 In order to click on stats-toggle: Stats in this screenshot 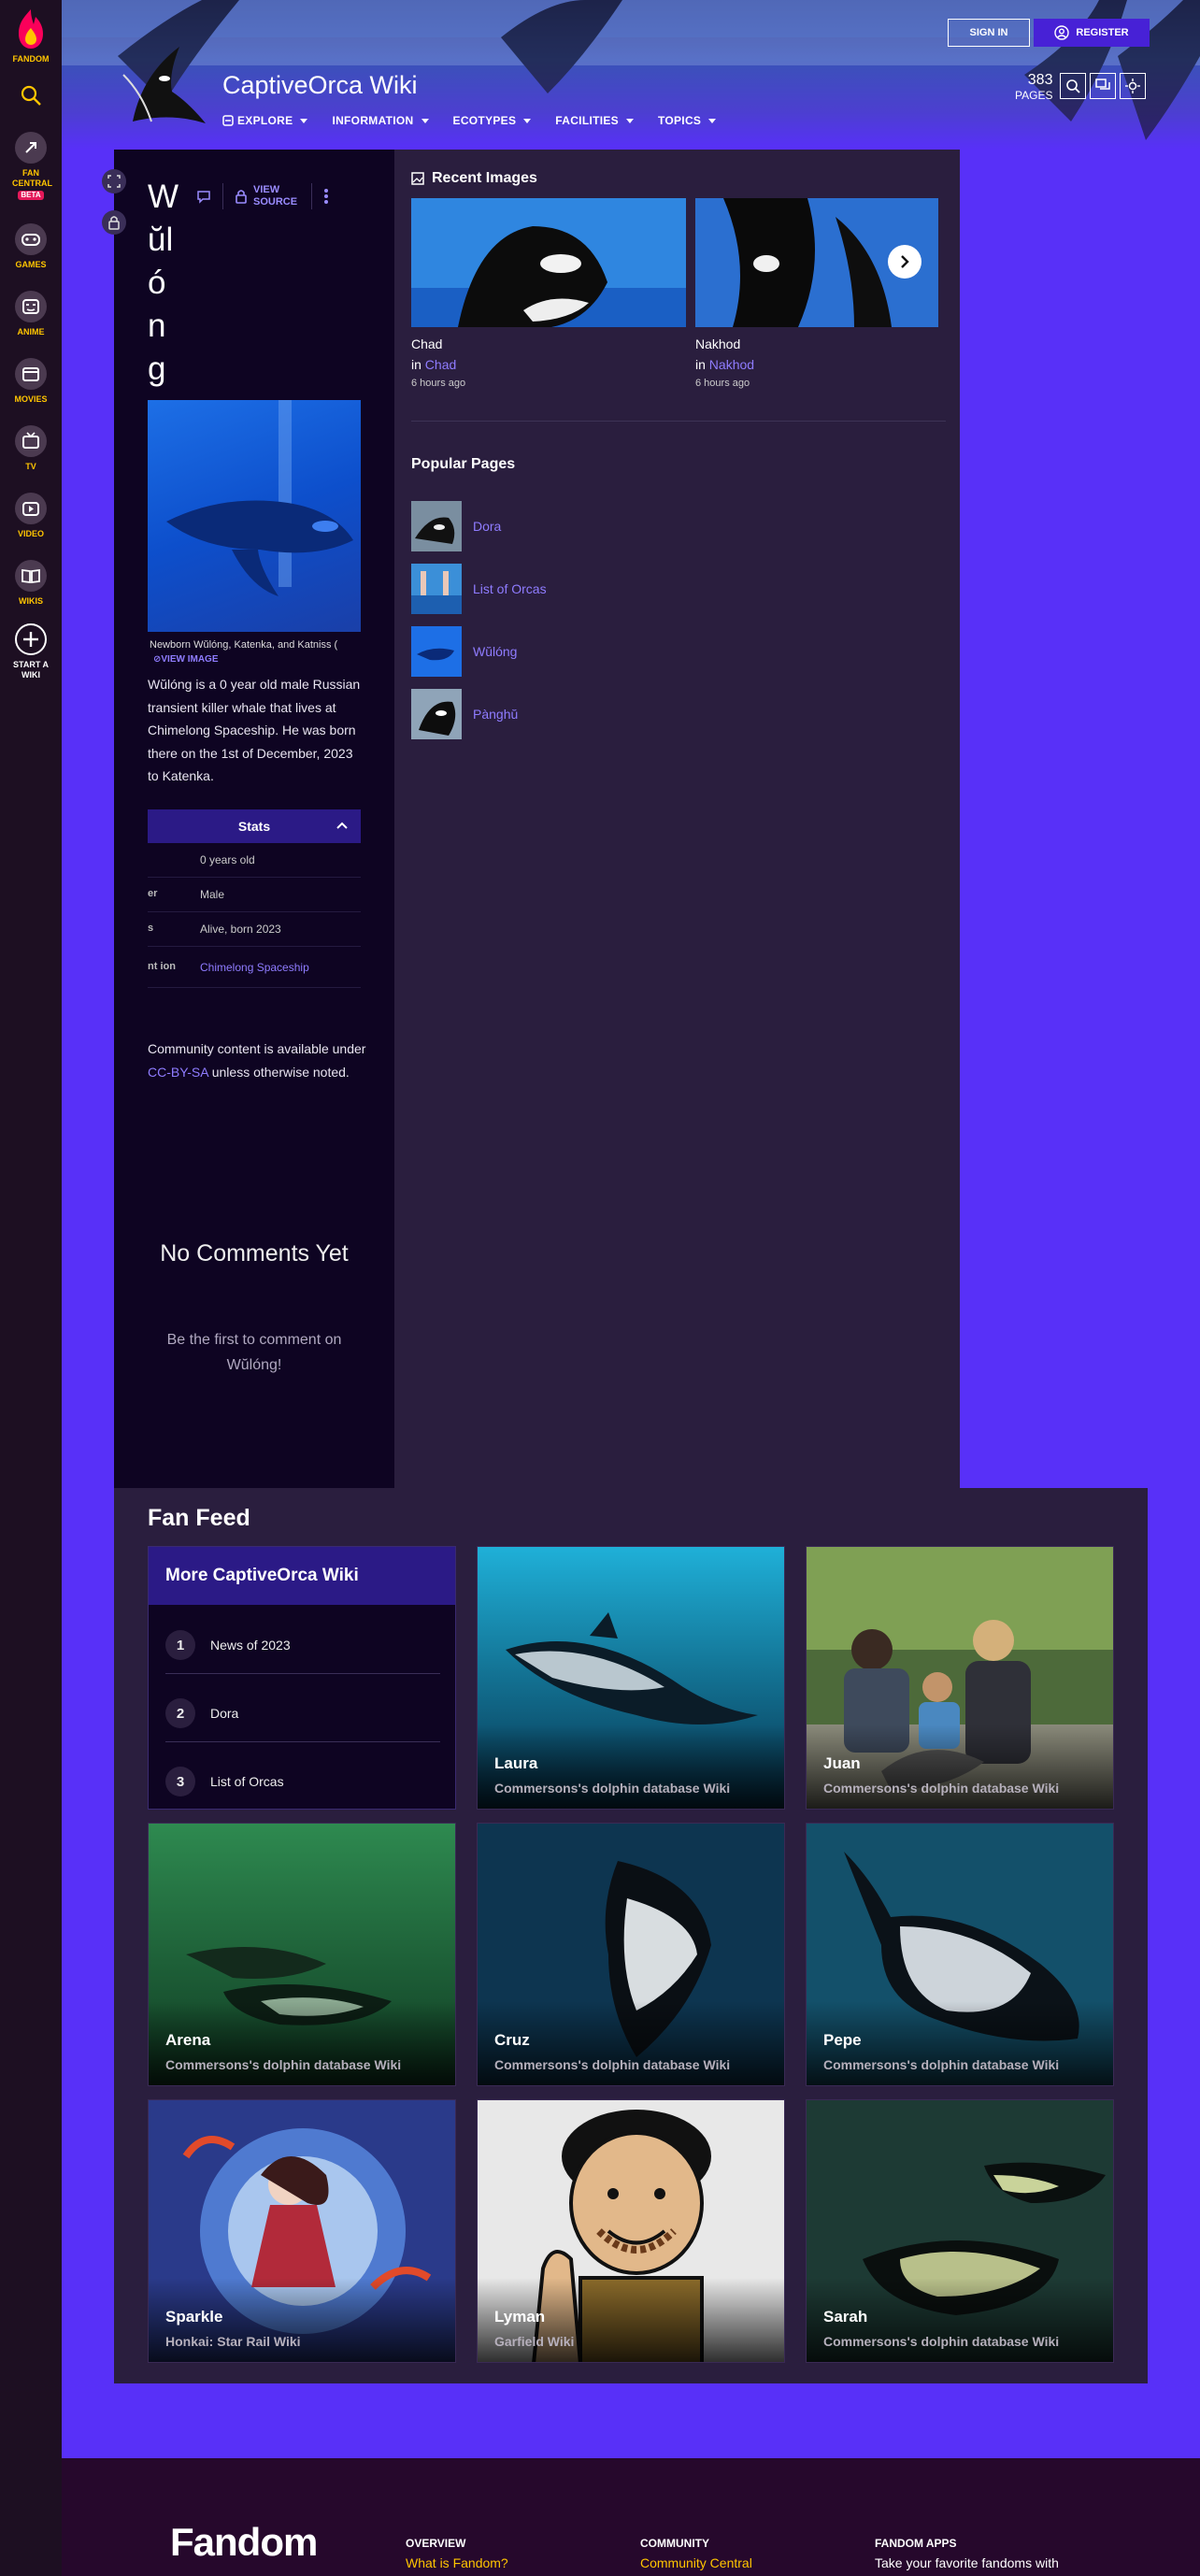, I will do `click(254, 826)`.